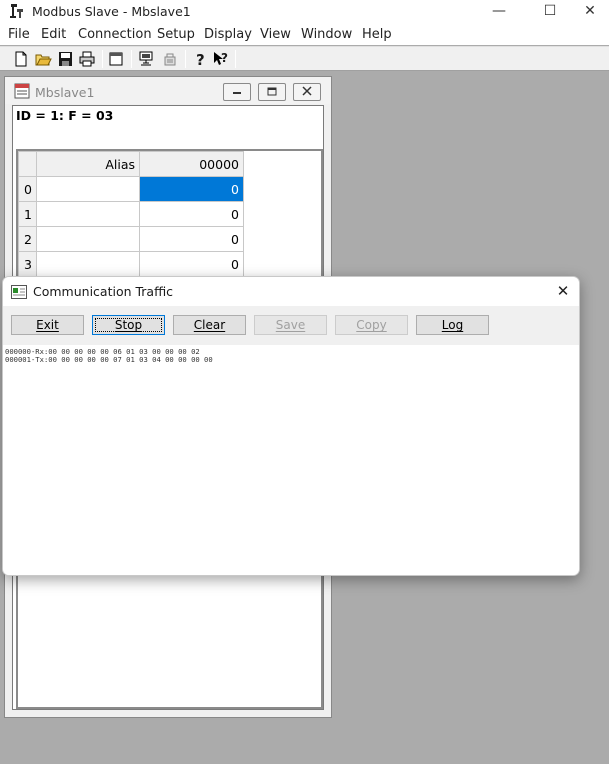  Describe the element at coordinates (307, 92) in the screenshot. I see `child-close-button` at that location.